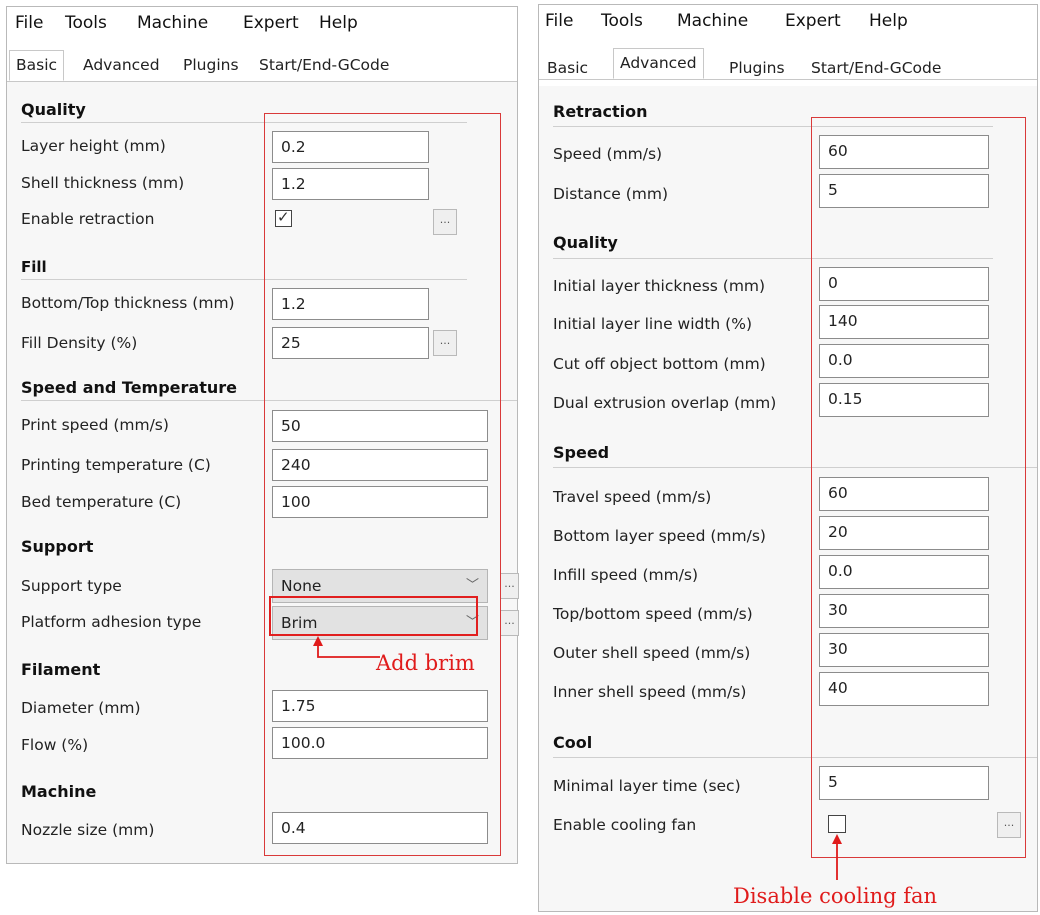 Image resolution: width=1040 pixels, height=915 pixels. Describe the element at coordinates (837, 857) in the screenshot. I see `disable-cooling-fan-arrow` at that location.